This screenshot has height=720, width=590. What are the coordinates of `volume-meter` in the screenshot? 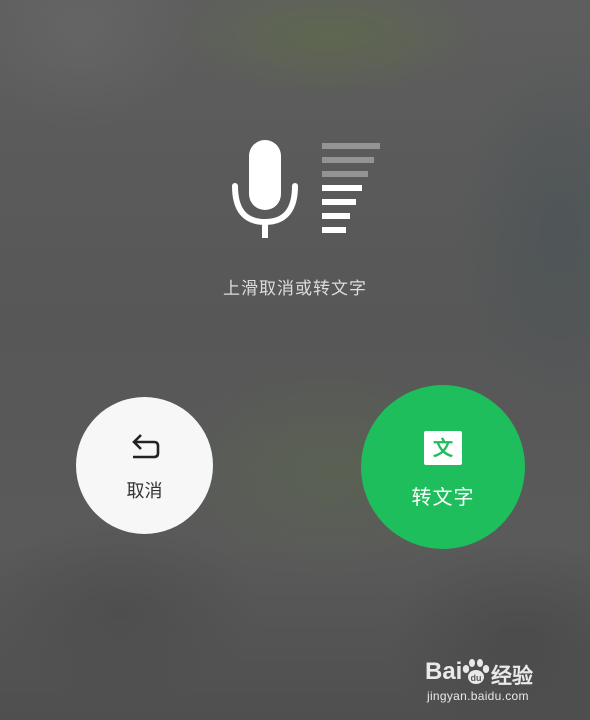 It's located at (352, 191).